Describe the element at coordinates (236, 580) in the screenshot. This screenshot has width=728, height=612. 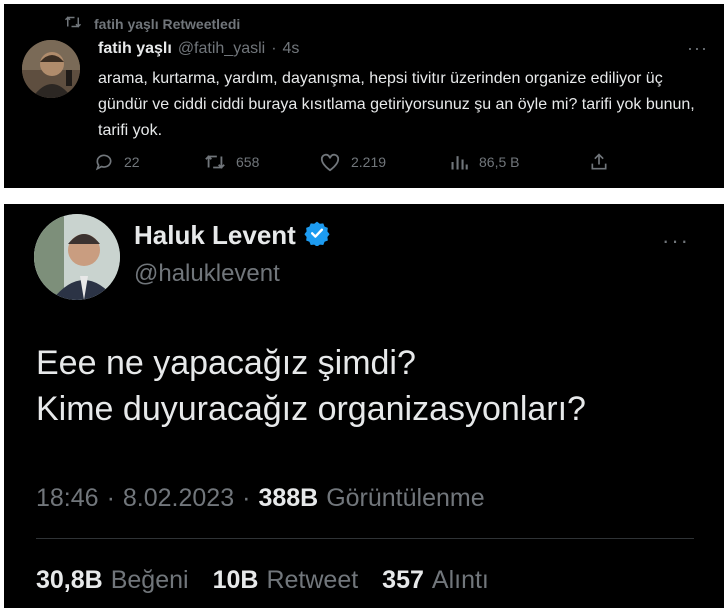
I see `retweets-count: 10B` at that location.